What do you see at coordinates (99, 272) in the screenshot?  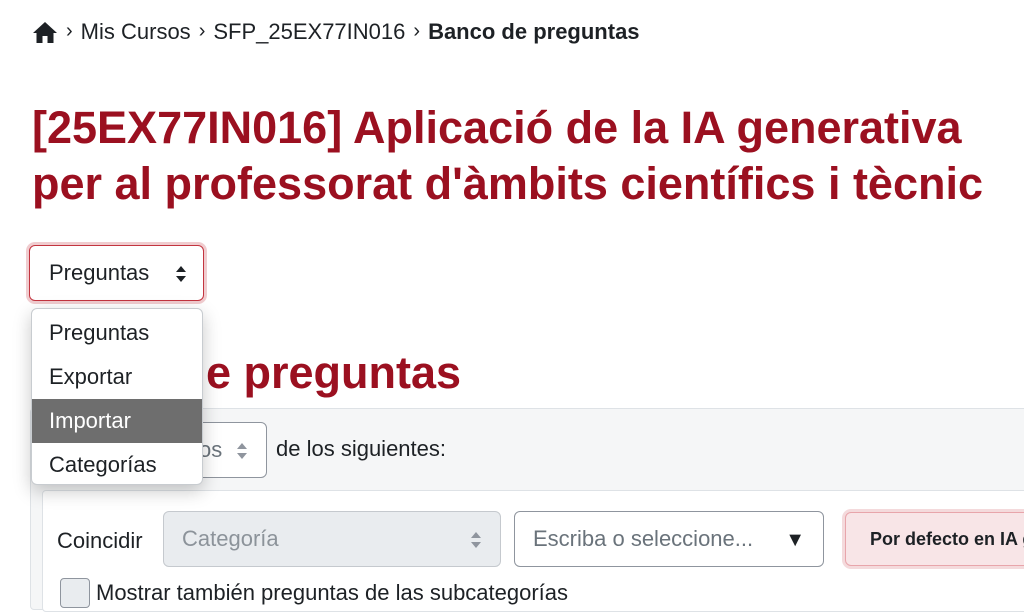 I see `nav-select-value: Preguntas` at bounding box center [99, 272].